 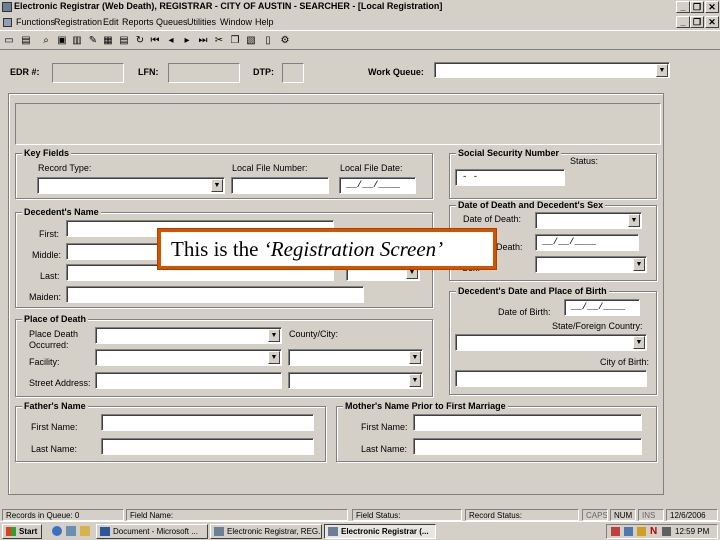 I want to click on tray-norton-icon: N, so click(x=653, y=531).